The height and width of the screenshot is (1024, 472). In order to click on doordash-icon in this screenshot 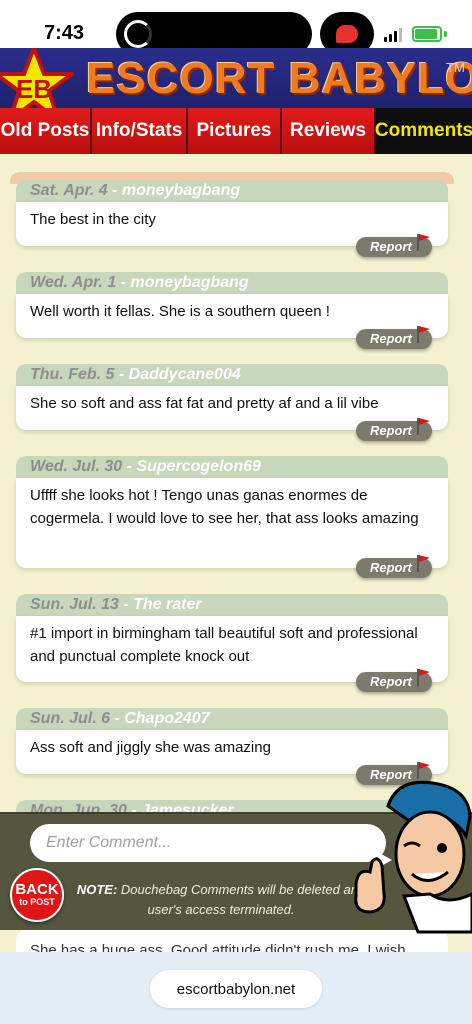, I will do `click(347, 34)`.